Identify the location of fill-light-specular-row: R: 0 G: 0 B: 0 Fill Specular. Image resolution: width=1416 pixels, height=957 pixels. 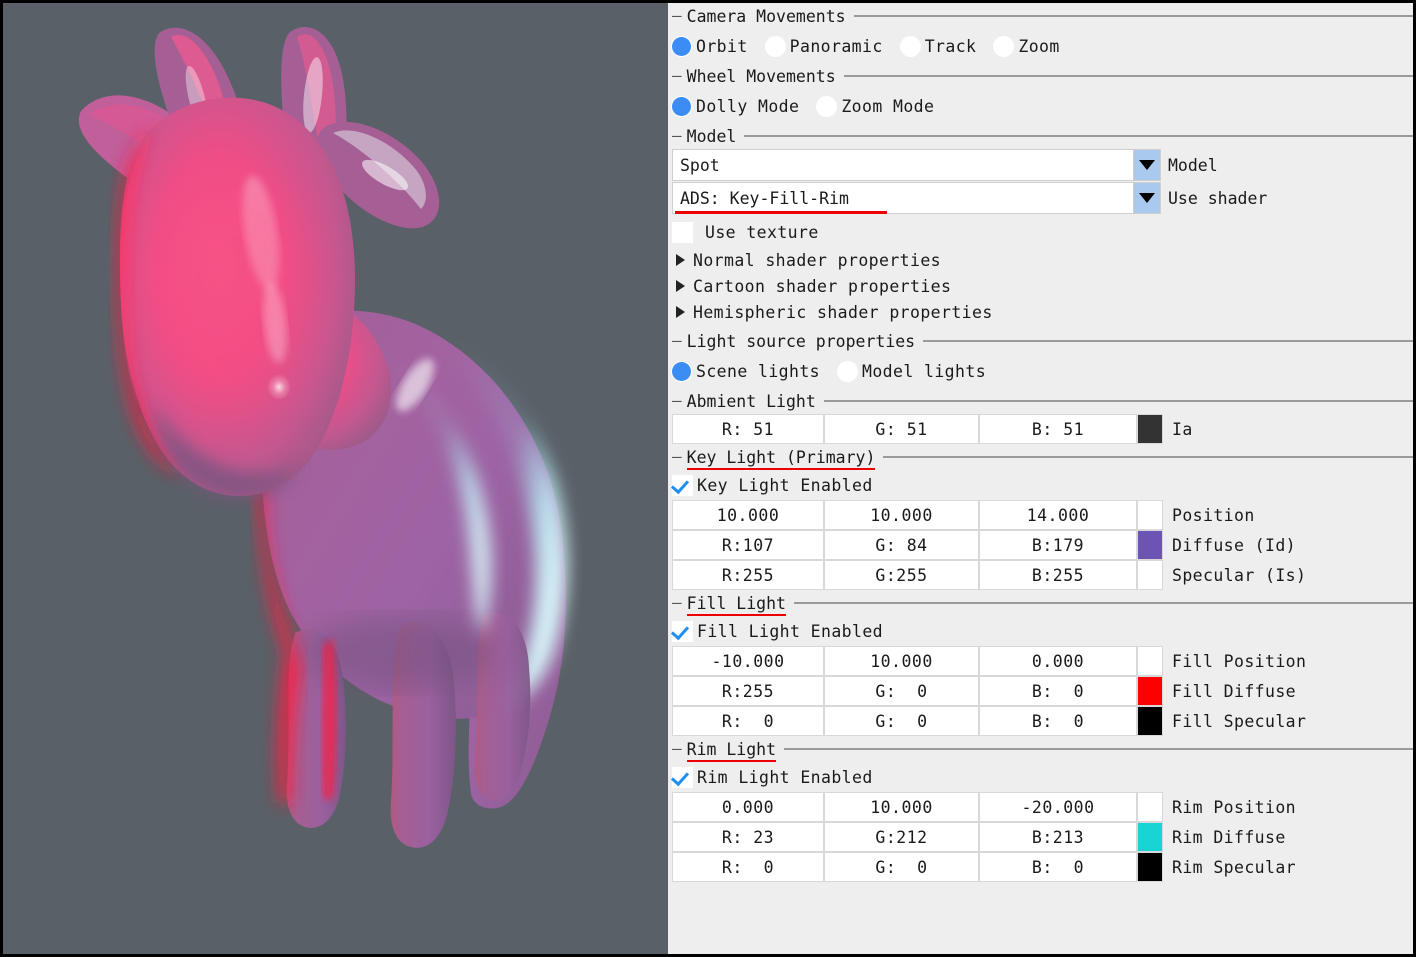
(1040, 721).